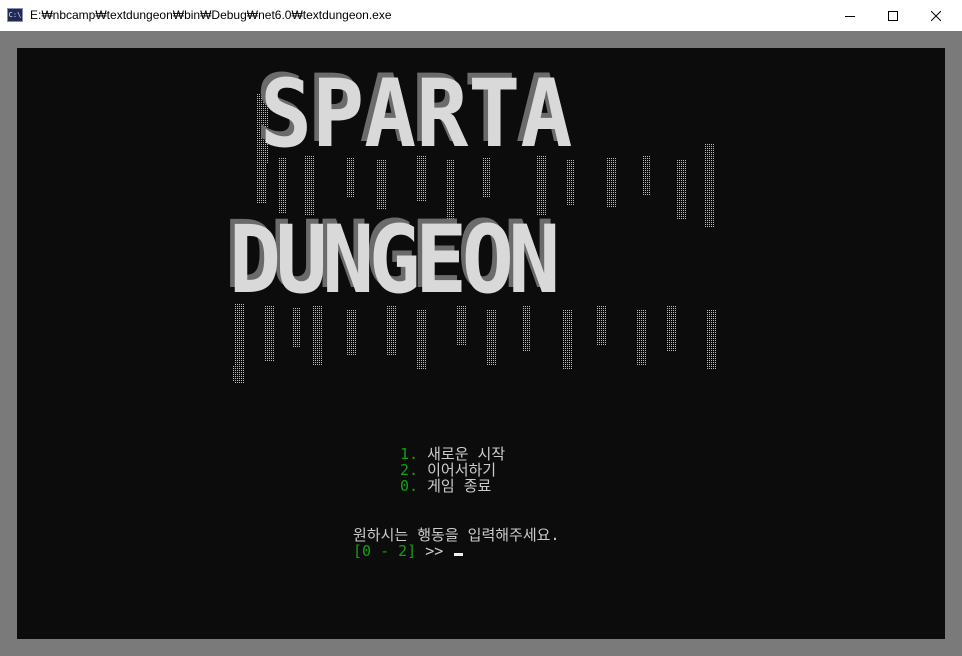 This screenshot has height=656, width=962. Describe the element at coordinates (416, 114) in the screenshot. I see `banner-line-1: SPARTA` at that location.